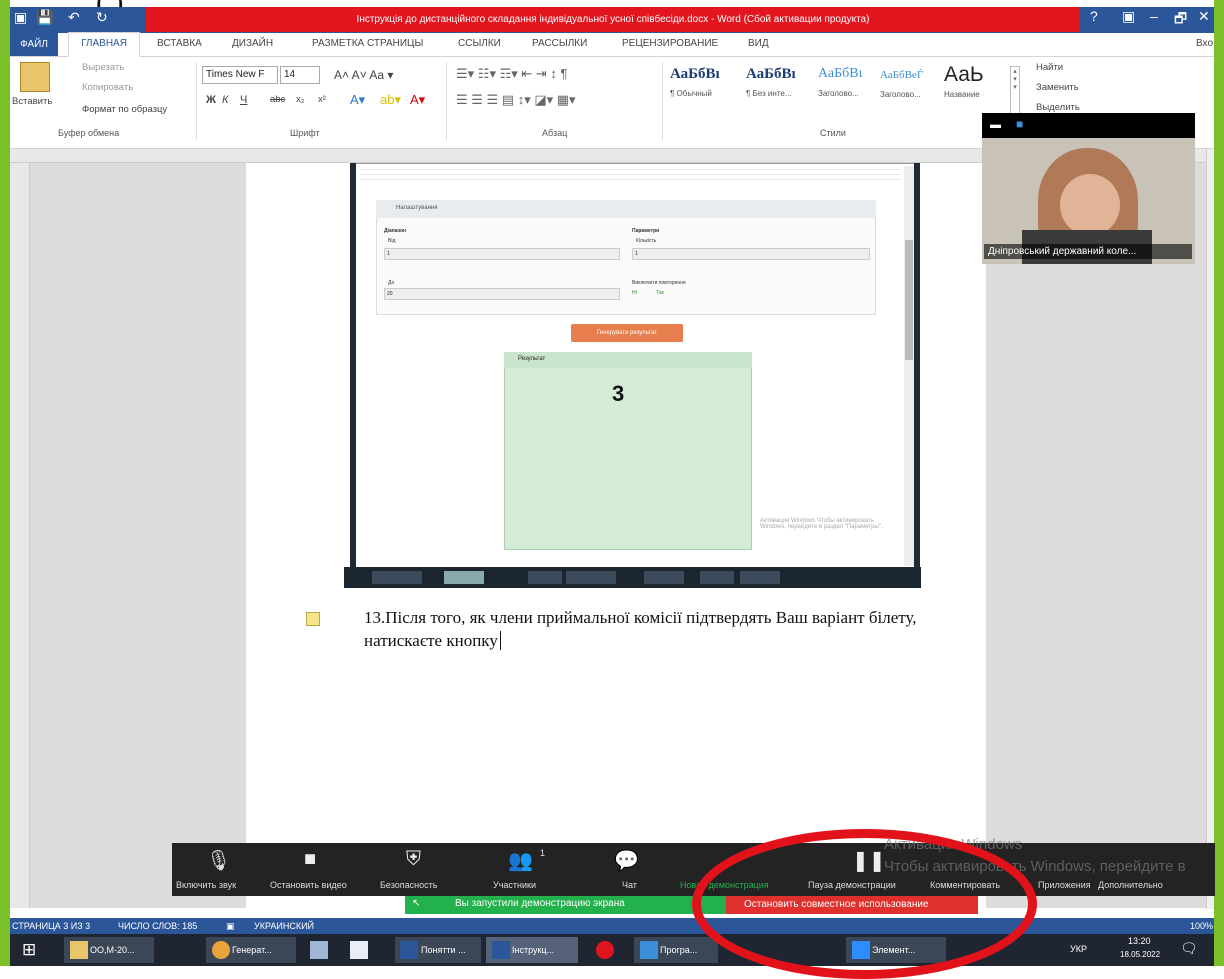 Image resolution: width=1224 pixels, height=979 pixels. What do you see at coordinates (1015, 91) in the screenshot?
I see `styles-scroll-icon: ▴ ▾ ▾` at bounding box center [1015, 91].